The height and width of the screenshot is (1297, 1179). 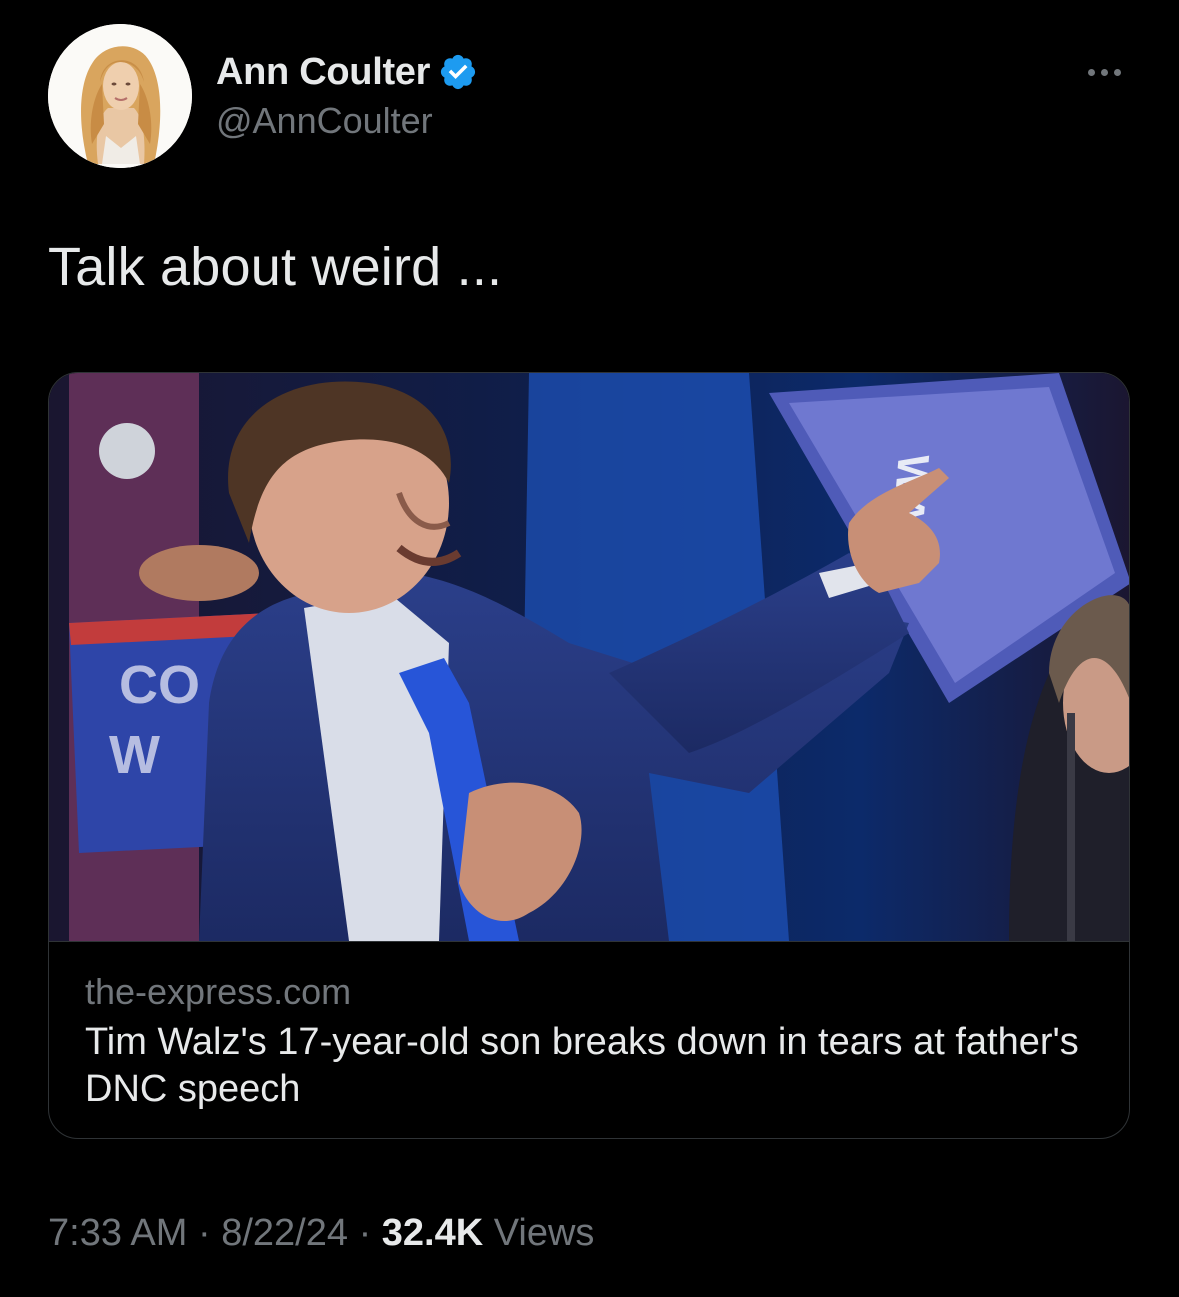 I want to click on views-count: 32.4K, so click(x=432, y=1233).